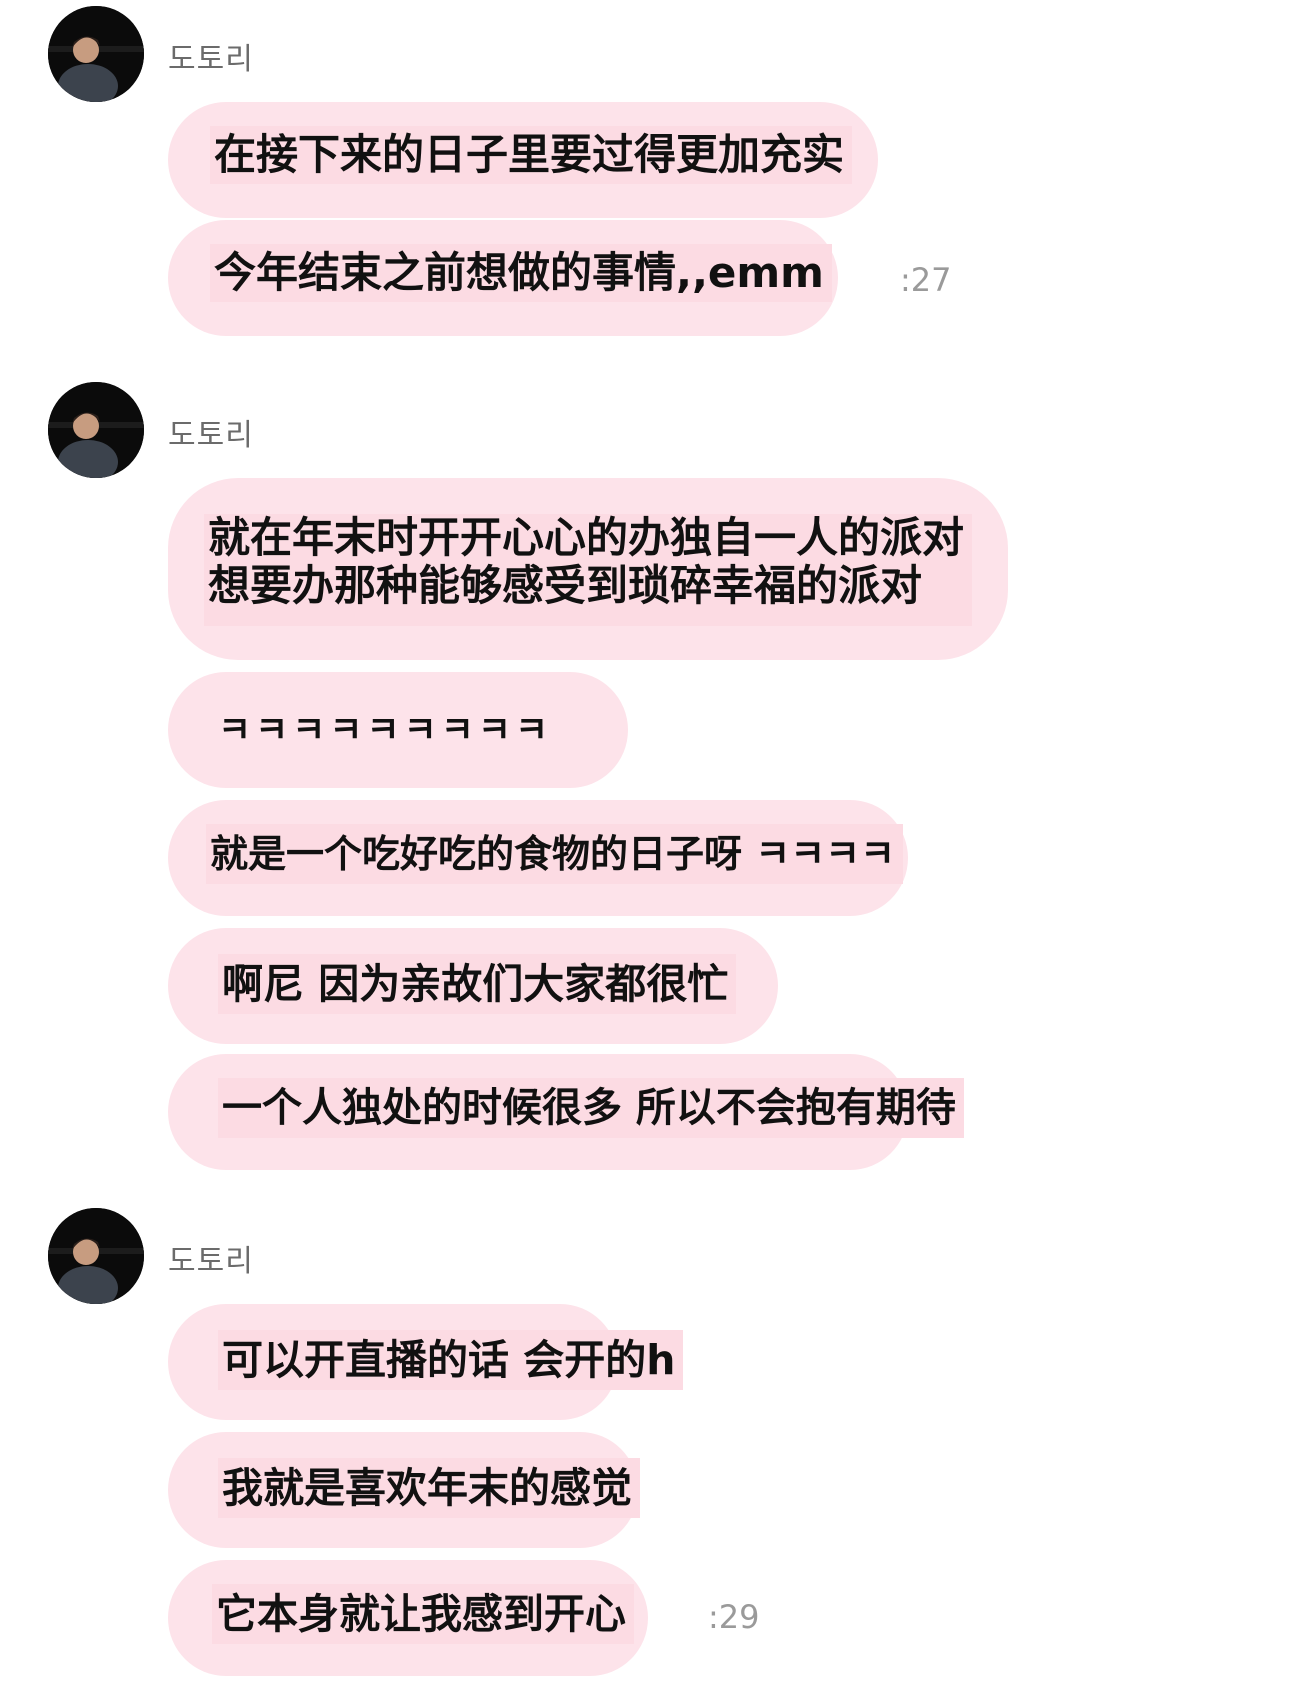  I want to click on message-text: 在接下来的日子里要过得更加充实, so click(531, 155).